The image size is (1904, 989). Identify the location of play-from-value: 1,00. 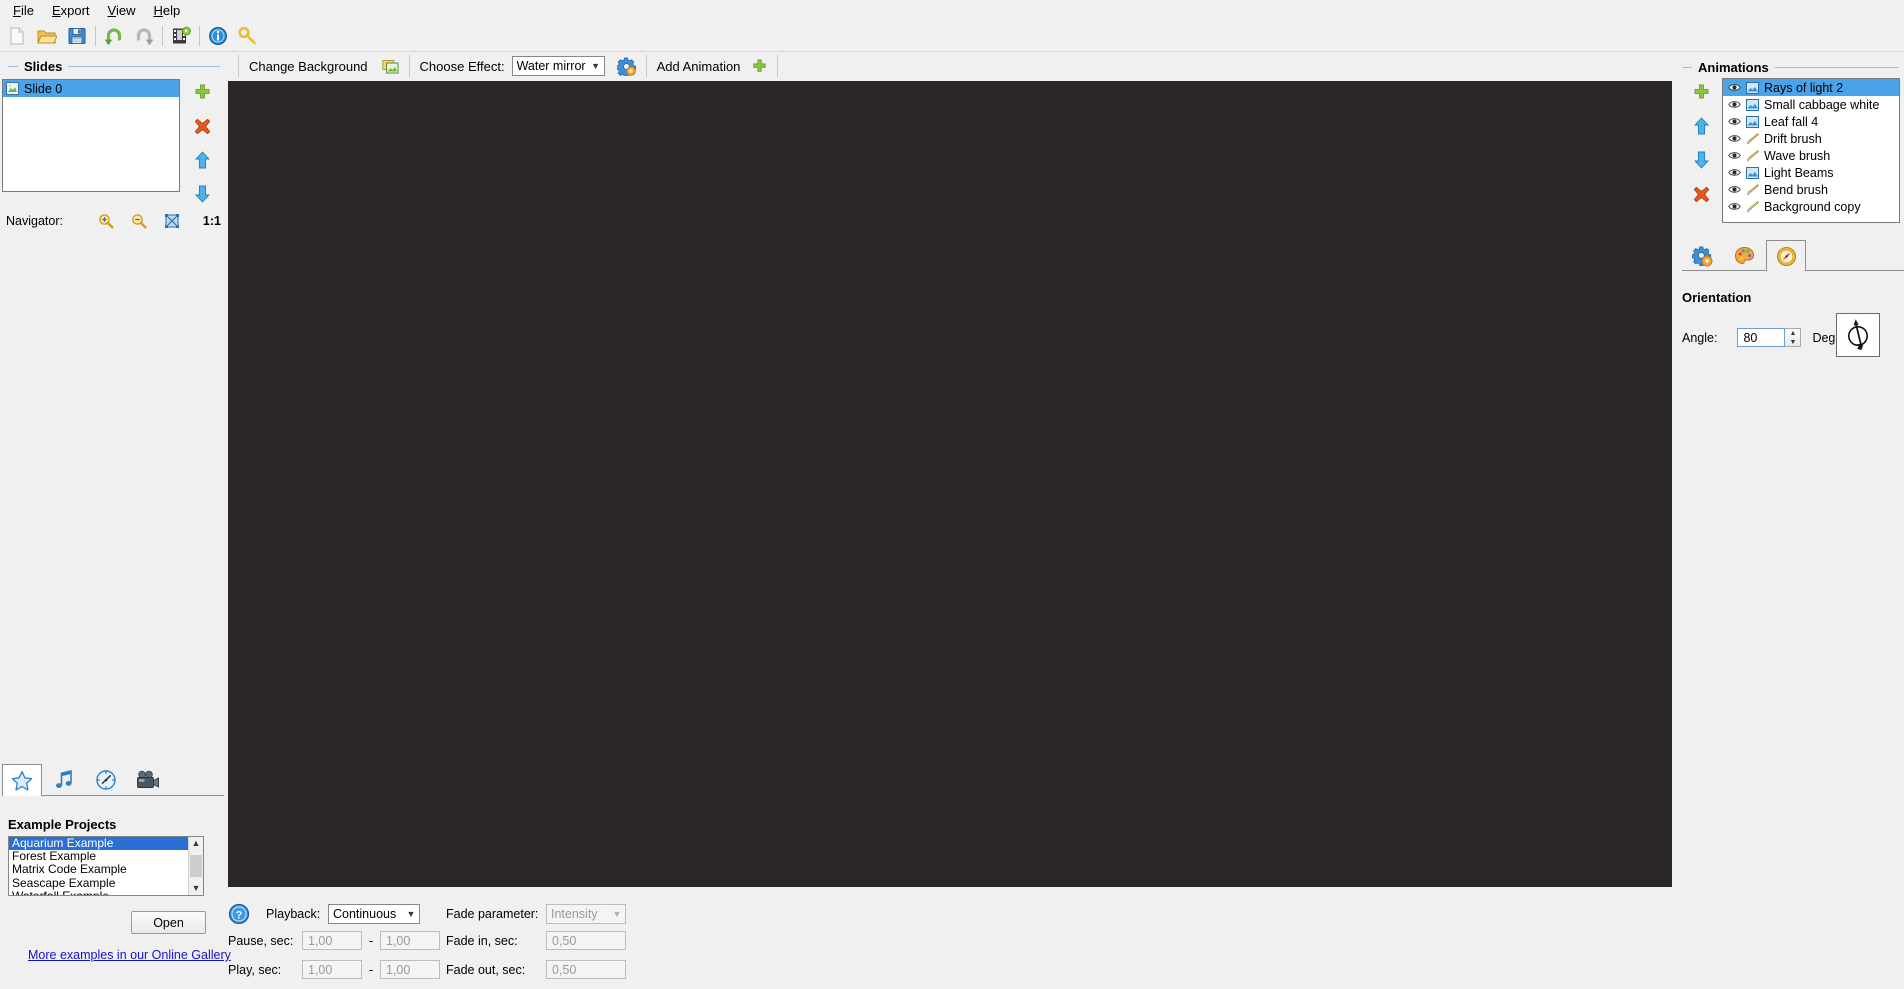
(320, 969).